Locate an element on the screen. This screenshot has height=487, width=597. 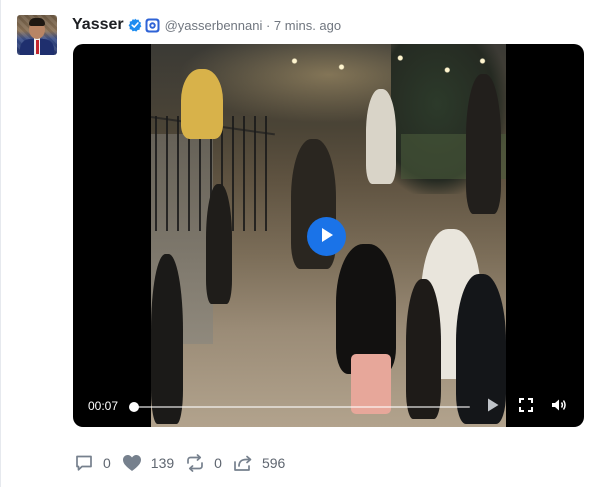
video-controls: 00:07 is located at coordinates (328, 406).